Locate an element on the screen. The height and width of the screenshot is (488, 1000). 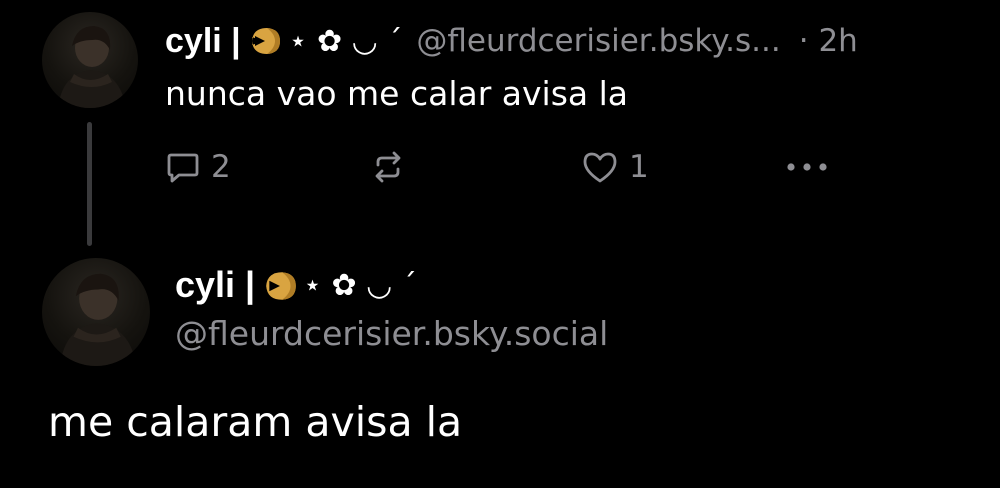
like-count: 1 is located at coordinates (639, 167).